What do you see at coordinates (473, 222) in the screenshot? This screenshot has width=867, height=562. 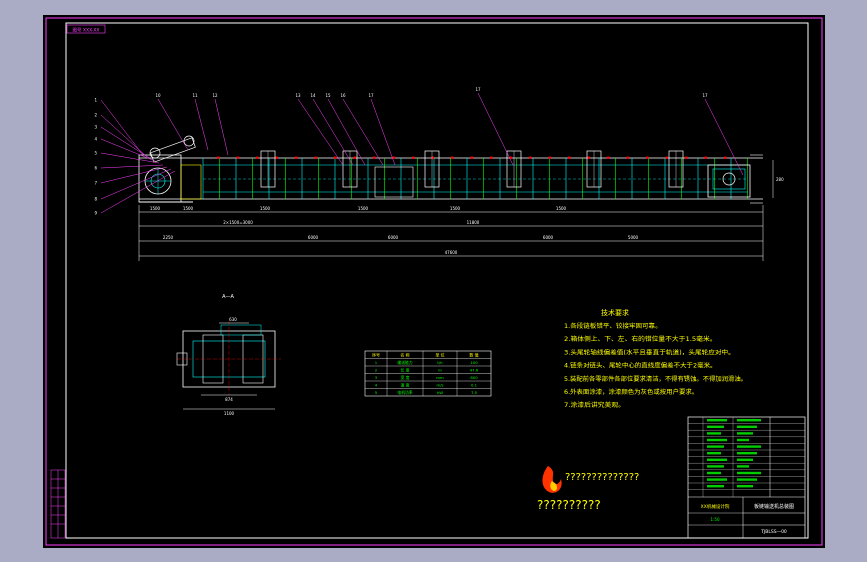 I see `mid-dimension: 11800` at bounding box center [473, 222].